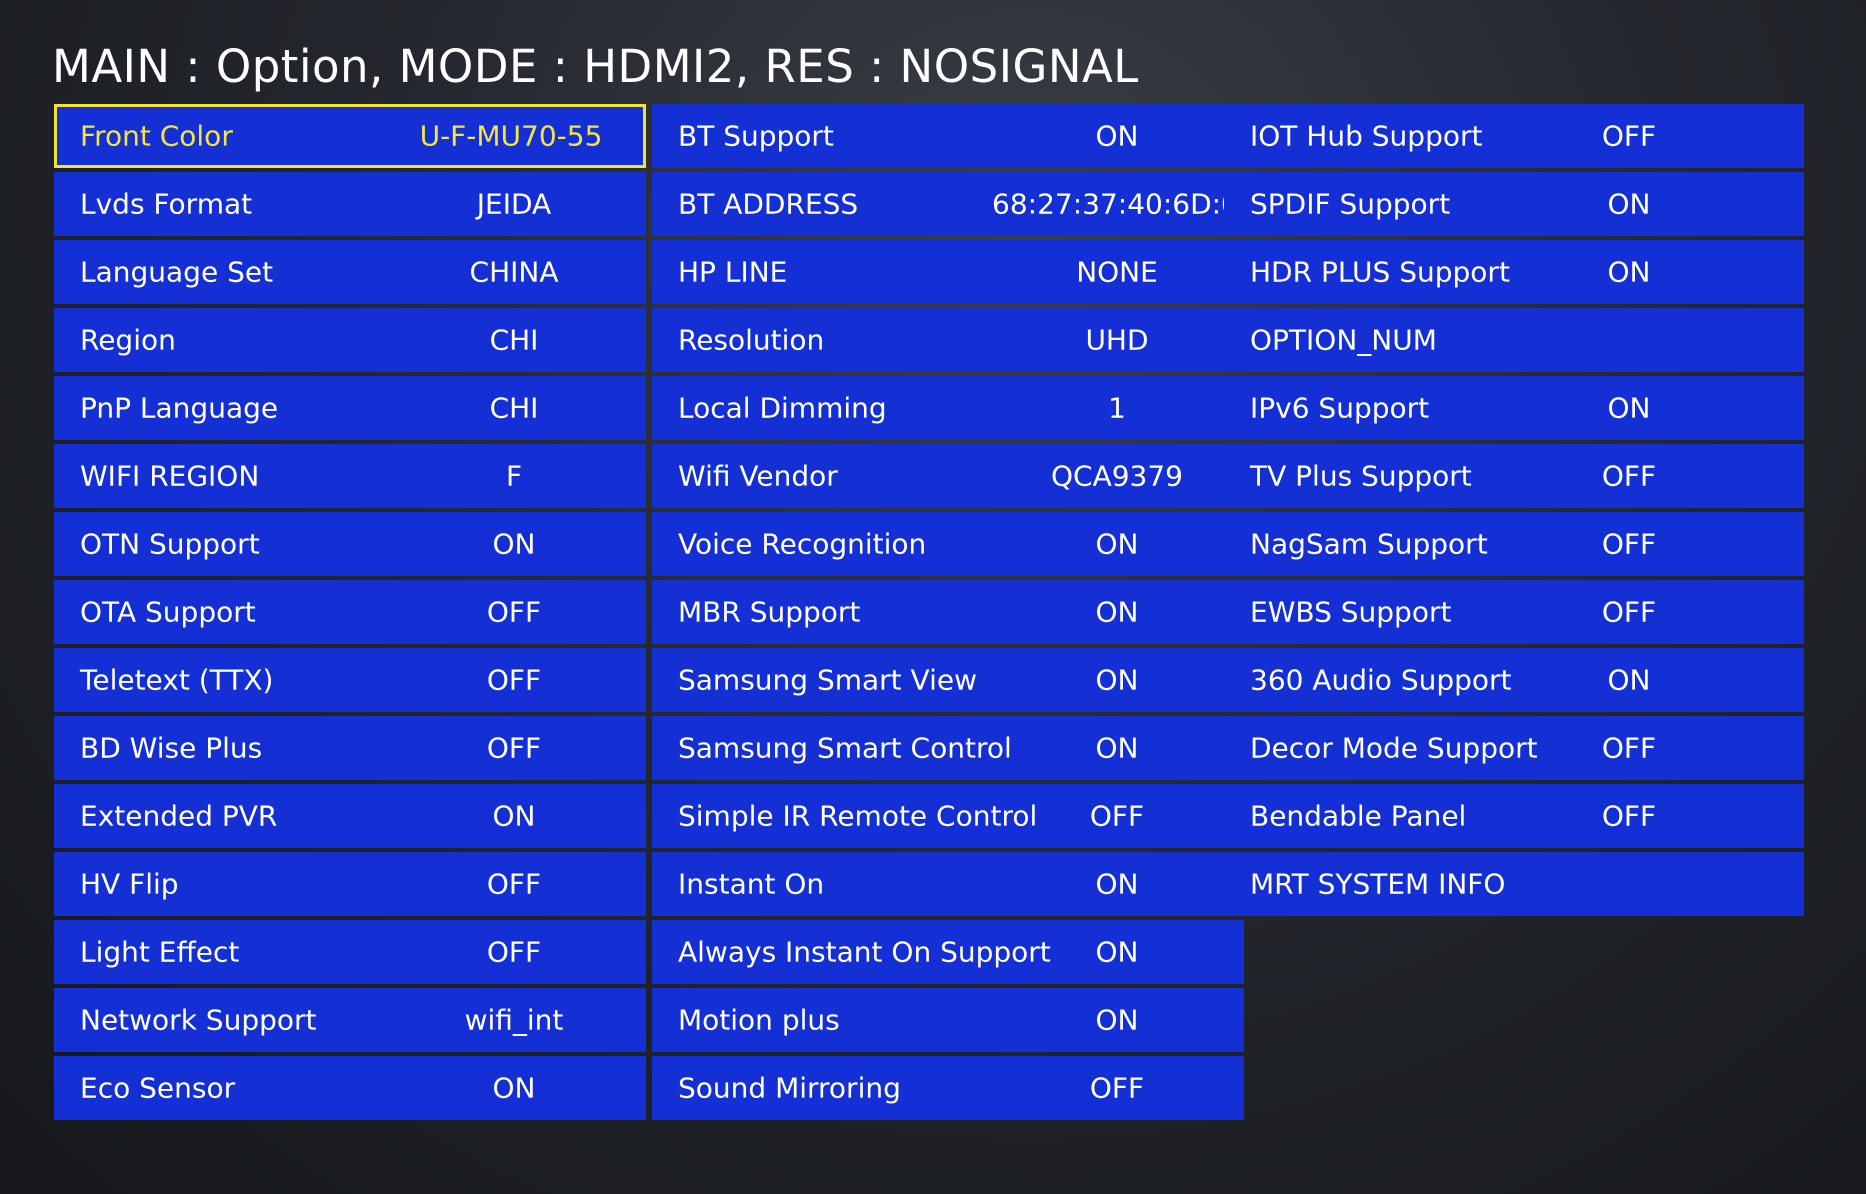  I want to click on option-row-spdif-support: SPDIF Support ON, so click(1514, 204).